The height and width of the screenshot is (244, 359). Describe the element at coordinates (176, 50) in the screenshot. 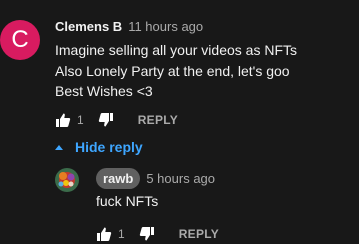

I see `comment-line: Imagine selling all your videos as NFTs` at that location.